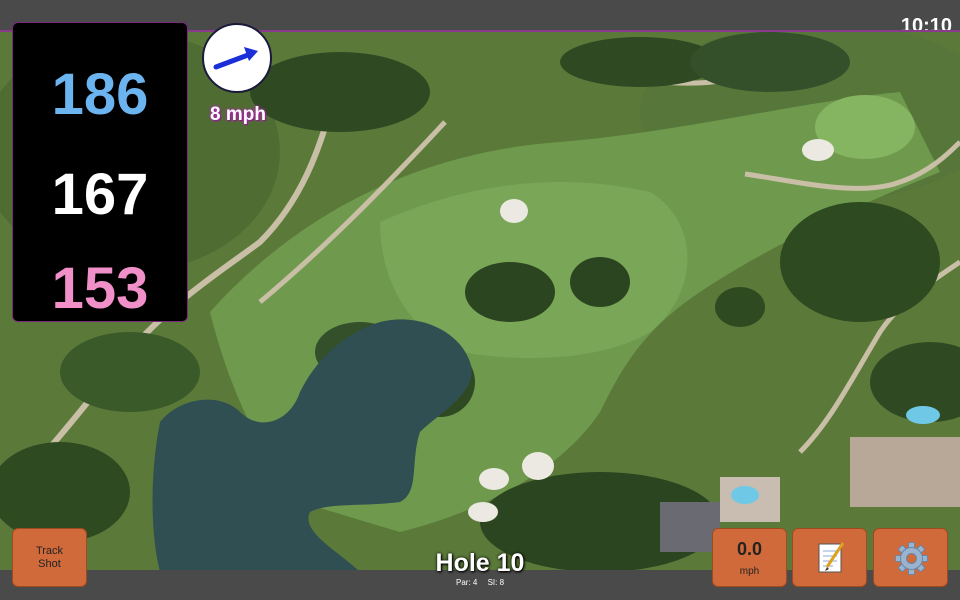  What do you see at coordinates (496, 582) in the screenshot?
I see `hole-si: SI: 8` at bounding box center [496, 582].